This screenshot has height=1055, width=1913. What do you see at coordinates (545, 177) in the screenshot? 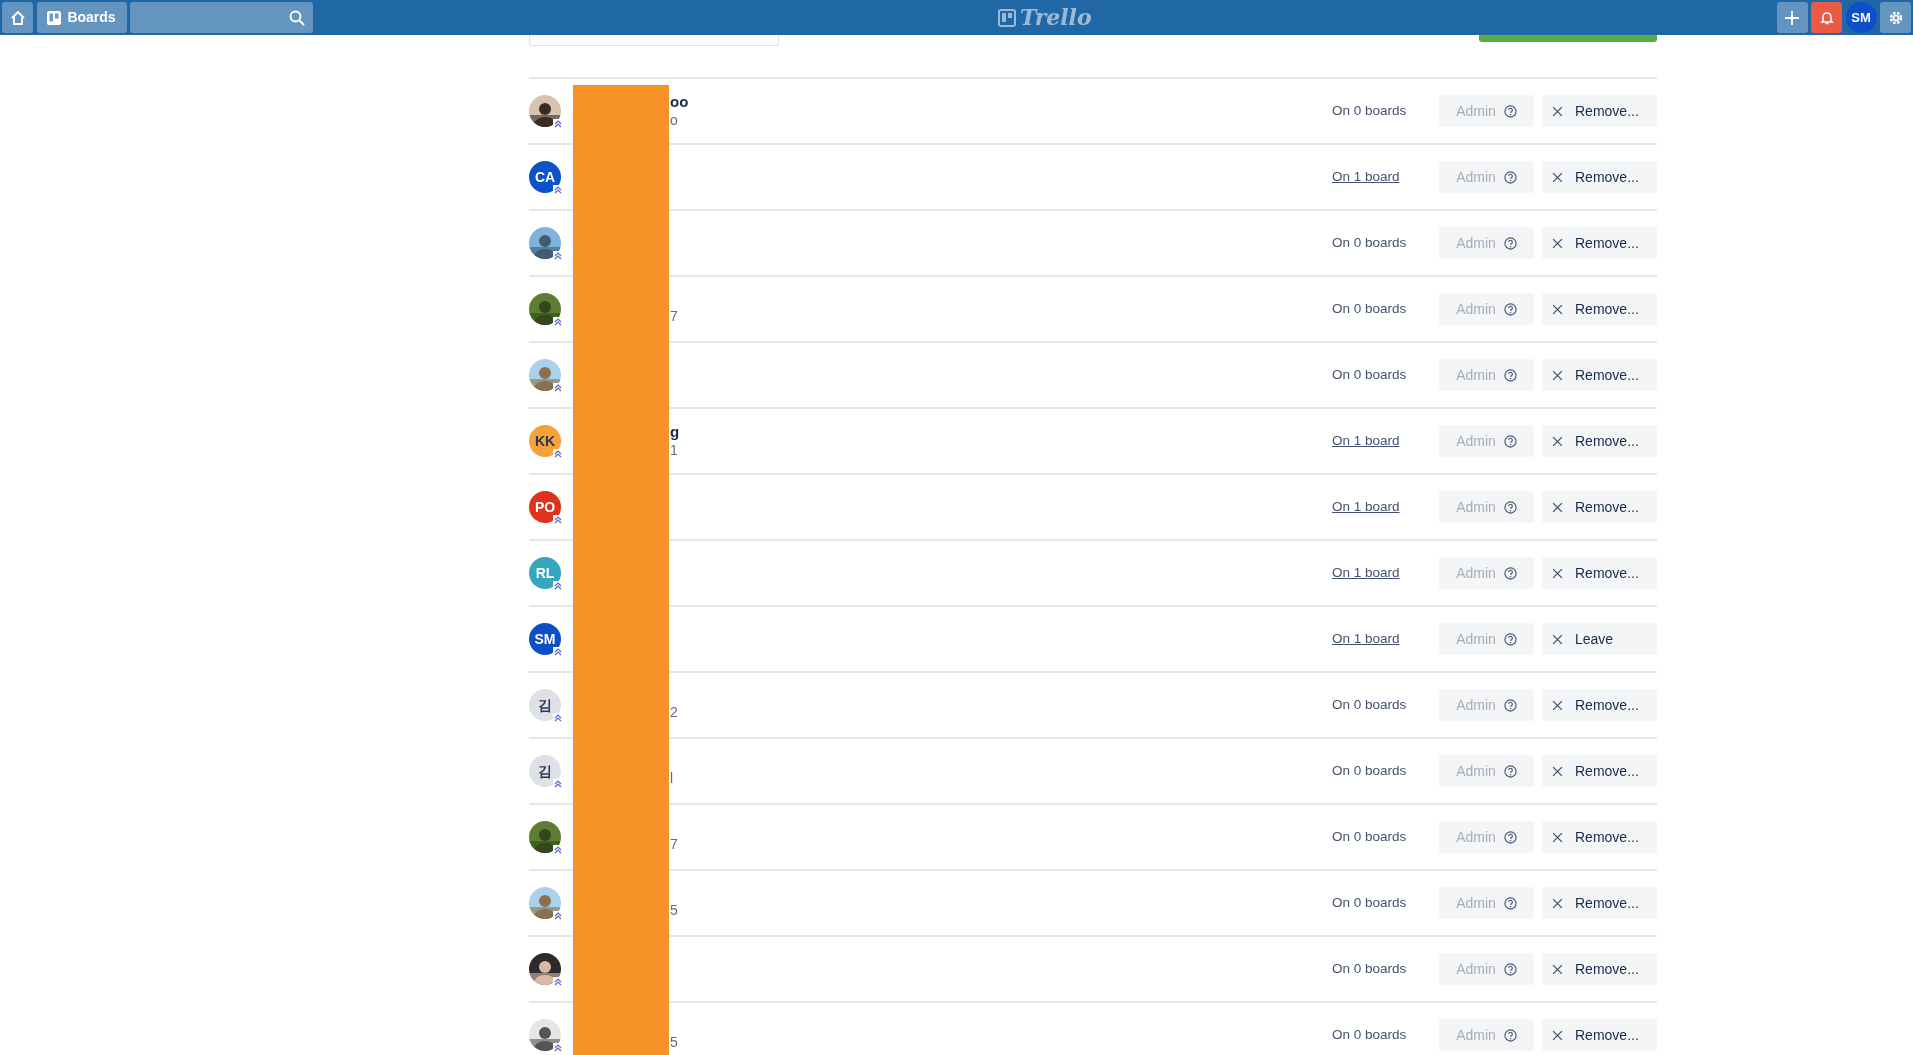
I see `user-avatar: CA` at bounding box center [545, 177].